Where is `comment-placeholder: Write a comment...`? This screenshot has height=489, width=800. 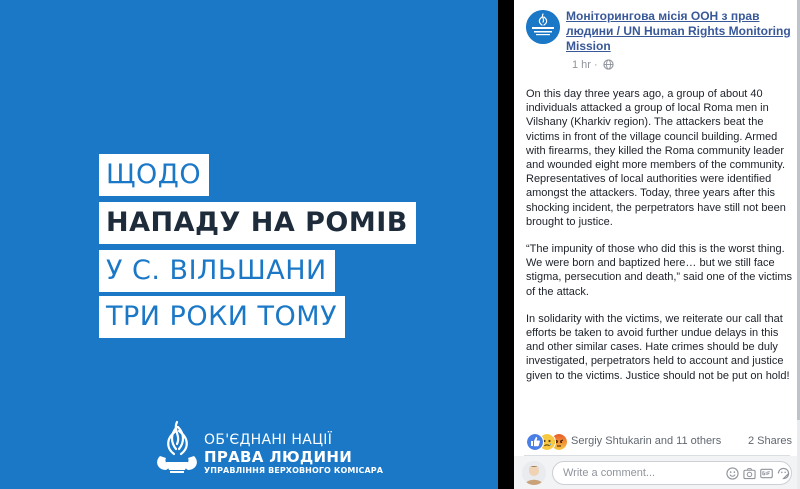
comment-placeholder: Write a comment... is located at coordinates (609, 473).